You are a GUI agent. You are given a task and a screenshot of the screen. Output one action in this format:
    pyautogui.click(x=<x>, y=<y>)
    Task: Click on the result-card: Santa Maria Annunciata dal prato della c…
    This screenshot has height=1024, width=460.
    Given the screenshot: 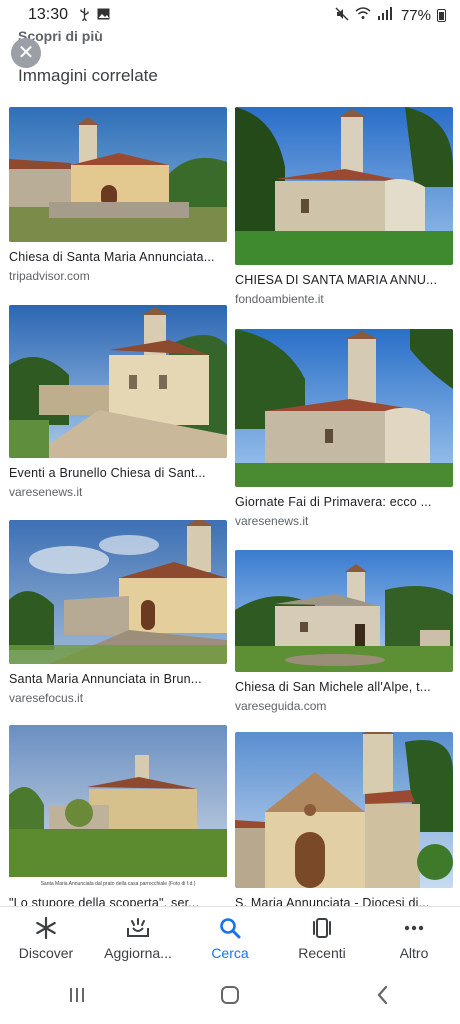 What is the action you would take?
    pyautogui.click(x=118, y=817)
    